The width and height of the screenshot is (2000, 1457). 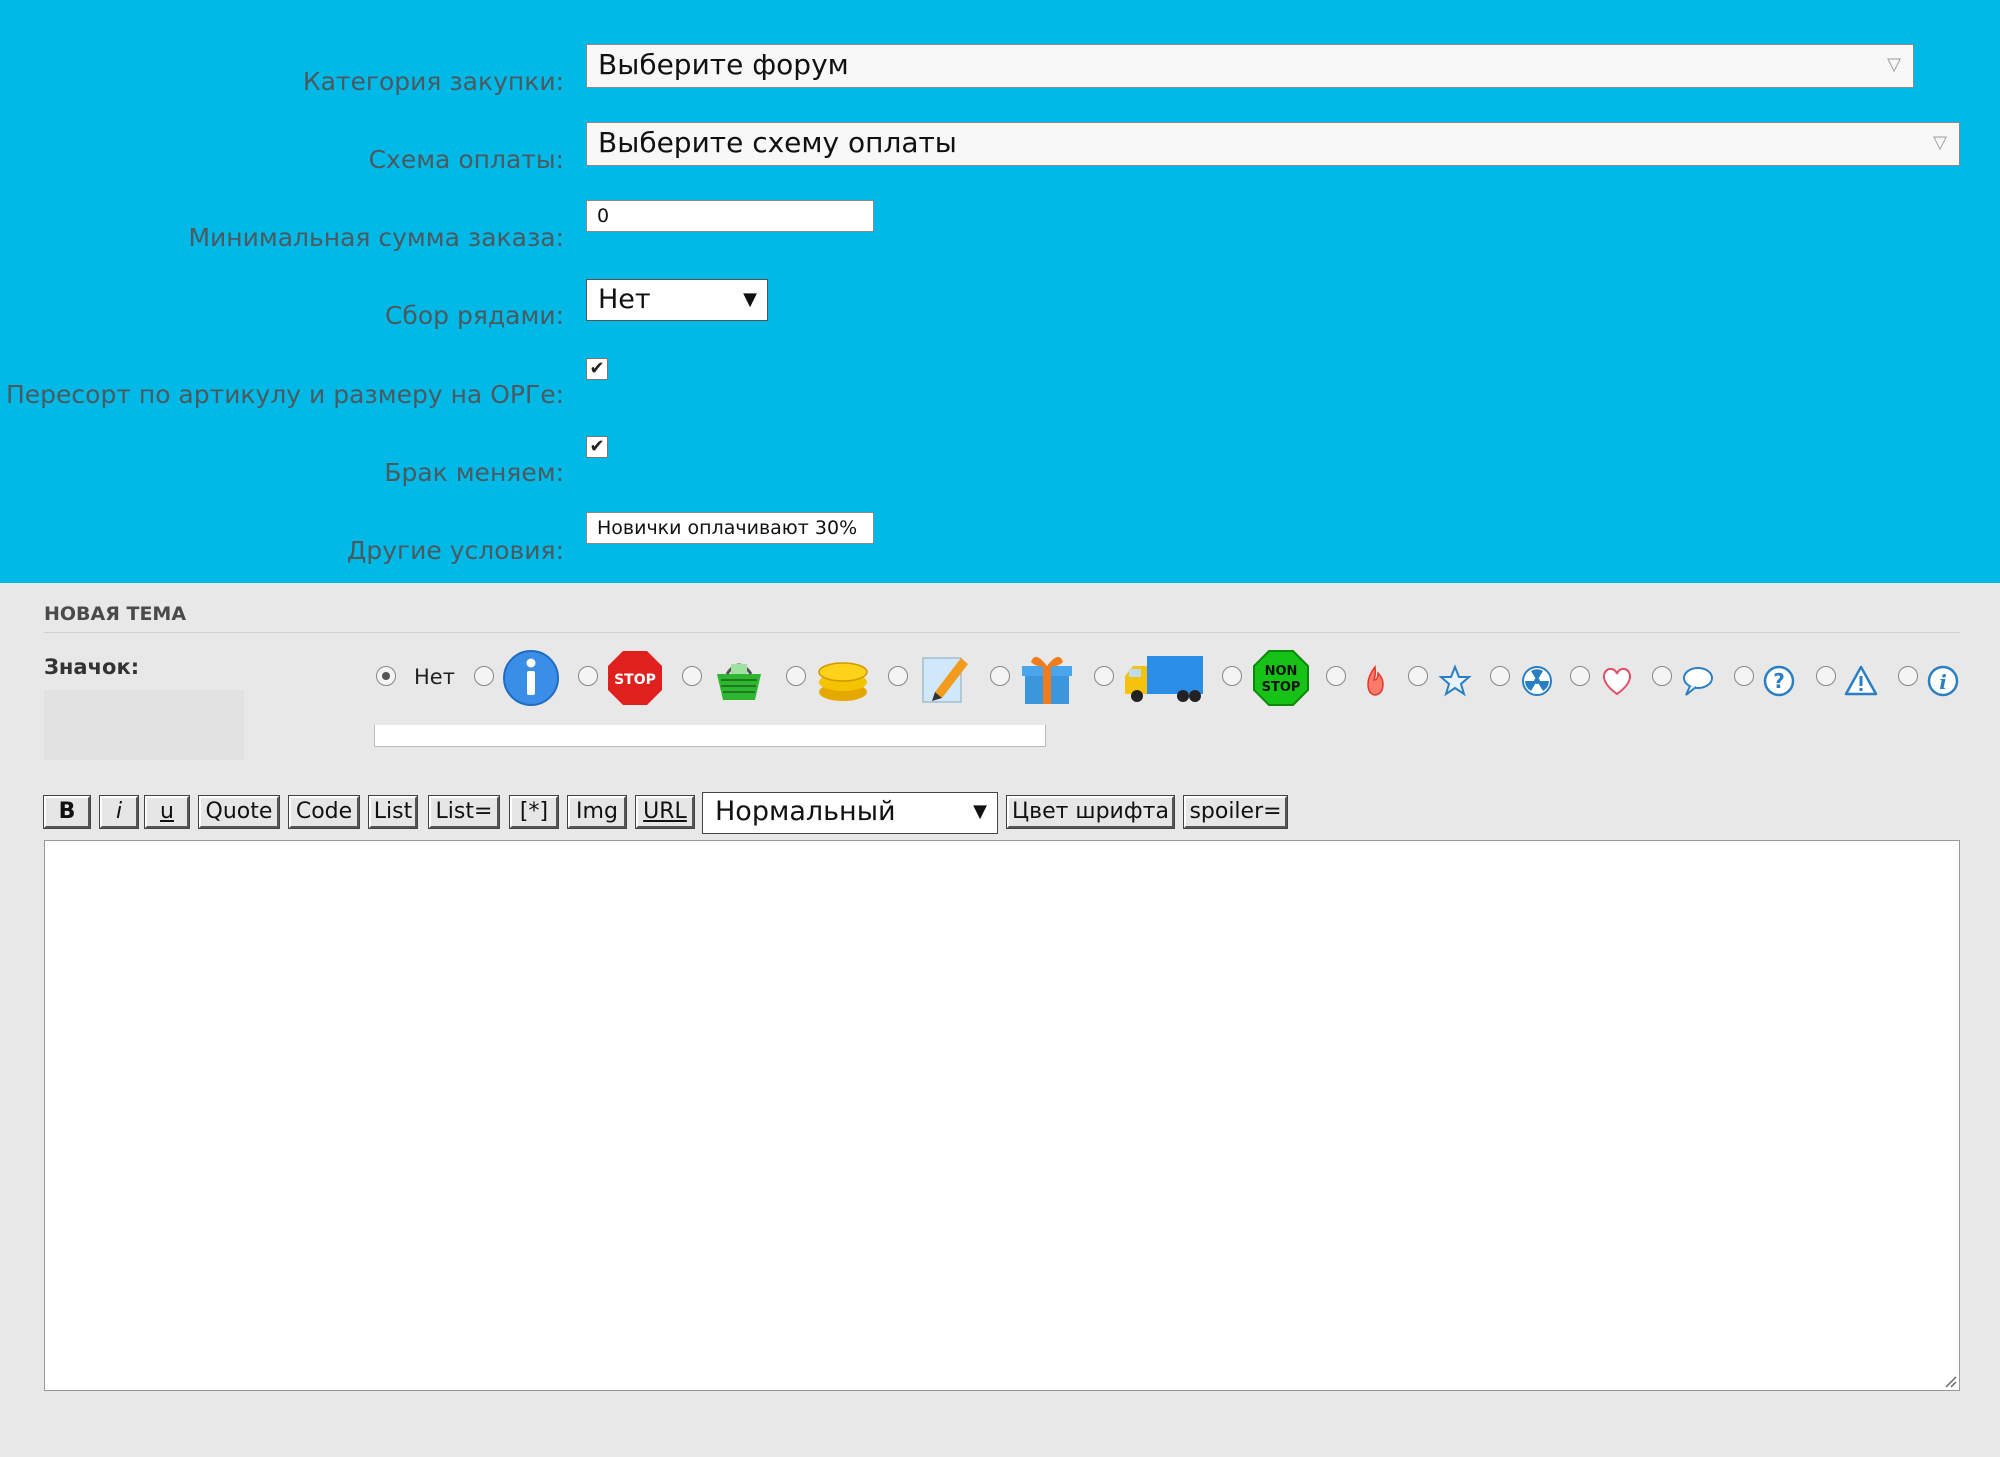 What do you see at coordinates (115, 614) in the screenshot?
I see `new-topic-title: НОВАЯ ТЕМА` at bounding box center [115, 614].